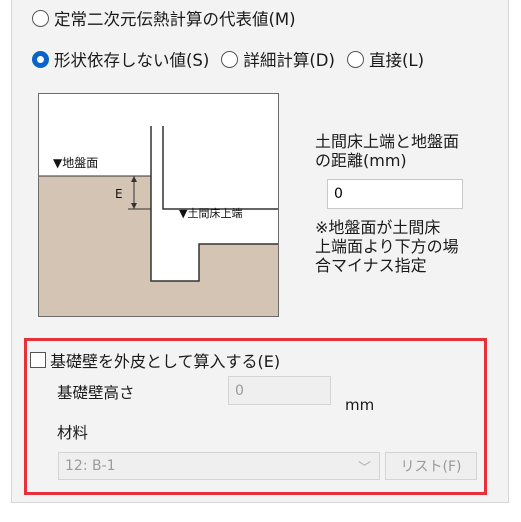 This screenshot has height=522, width=521. Describe the element at coordinates (396, 60) in the screenshot. I see `option-direct-label: 直接(L)` at that location.